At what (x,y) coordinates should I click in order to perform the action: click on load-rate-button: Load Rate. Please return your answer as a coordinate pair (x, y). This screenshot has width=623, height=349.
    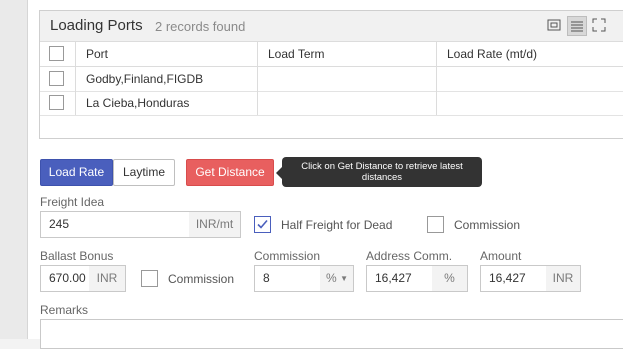
    Looking at the image, I should click on (76, 172).